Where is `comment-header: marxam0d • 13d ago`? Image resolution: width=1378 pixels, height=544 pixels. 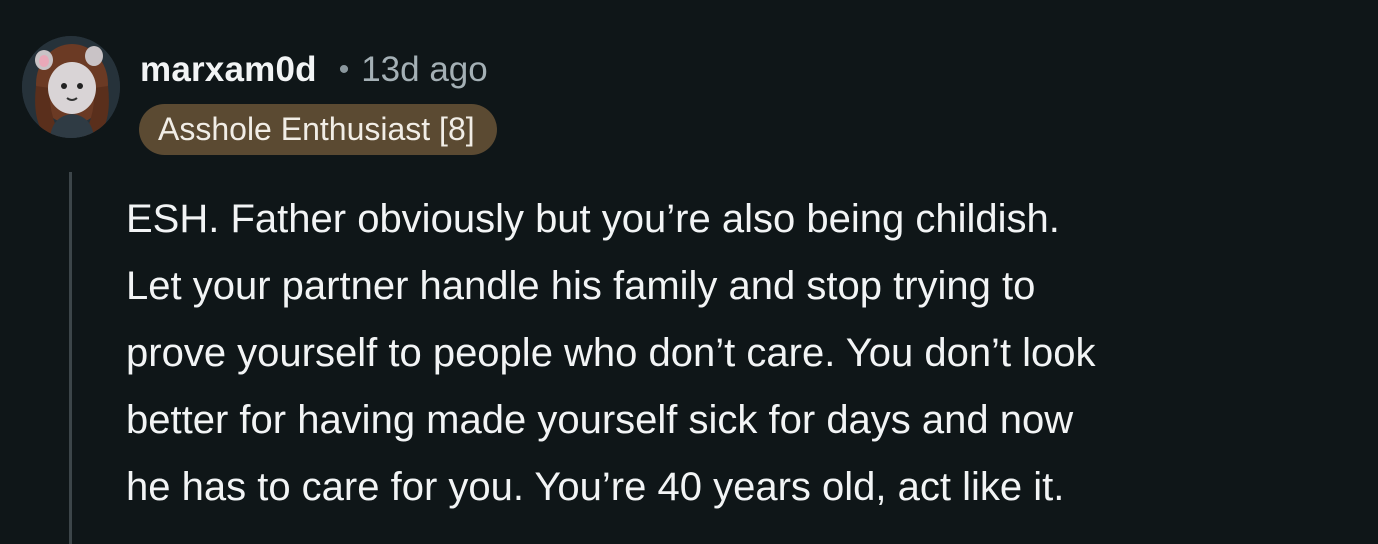 comment-header: marxam0d • 13d ago is located at coordinates (314, 70).